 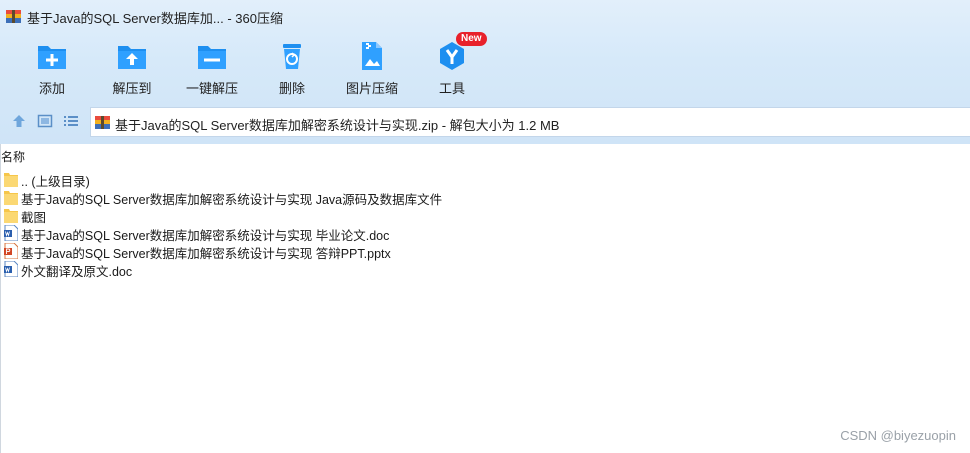 I want to click on one-click-extract-icon, so click(x=212, y=57).